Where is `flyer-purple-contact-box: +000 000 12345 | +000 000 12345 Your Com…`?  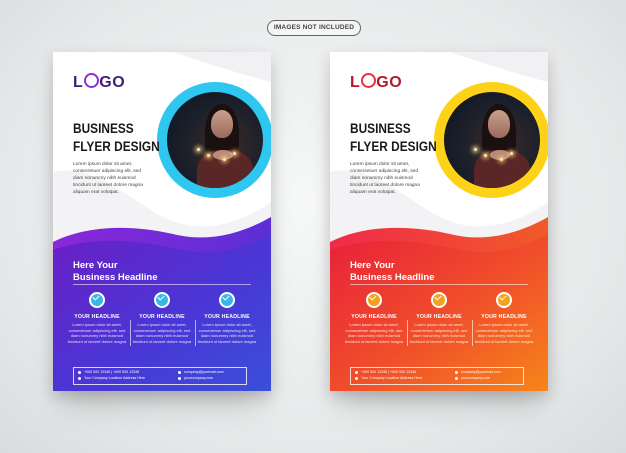
flyer-purple-contact-box: +000 000 12345 | +000 000 12345 Your Com… is located at coordinates (160, 376).